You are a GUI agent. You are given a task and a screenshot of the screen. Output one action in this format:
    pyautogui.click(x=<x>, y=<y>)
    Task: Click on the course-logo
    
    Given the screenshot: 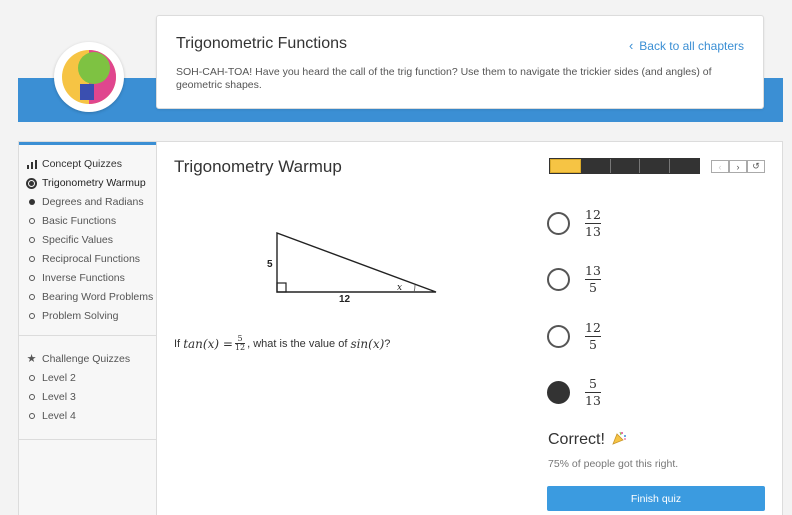 What is the action you would take?
    pyautogui.click(x=89, y=77)
    